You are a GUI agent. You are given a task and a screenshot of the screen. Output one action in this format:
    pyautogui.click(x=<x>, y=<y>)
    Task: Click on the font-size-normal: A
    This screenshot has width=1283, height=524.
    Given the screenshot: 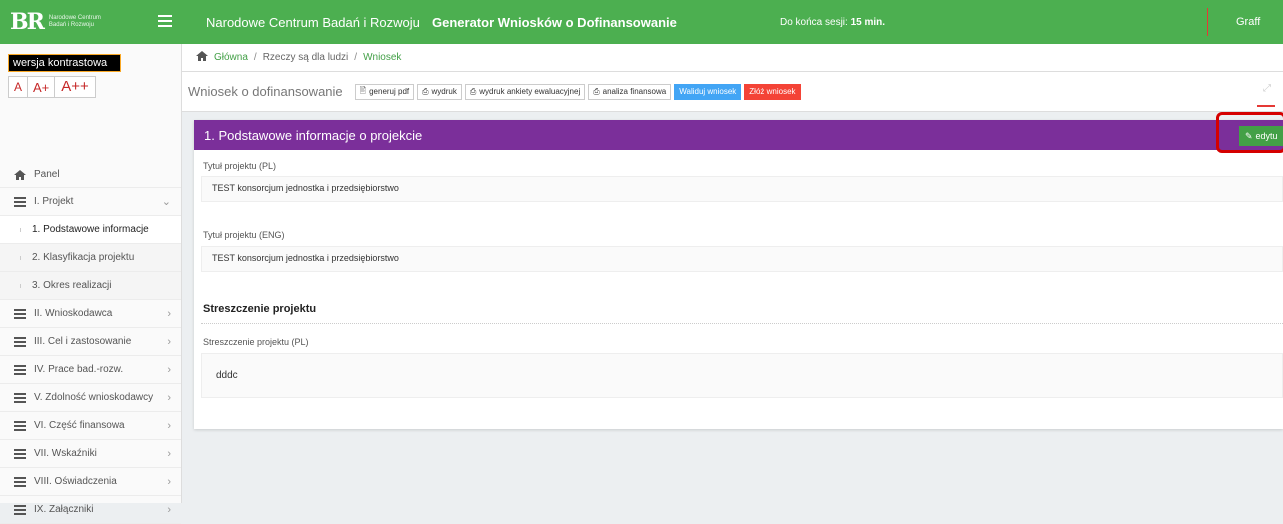 What is the action you would take?
    pyautogui.click(x=18, y=87)
    